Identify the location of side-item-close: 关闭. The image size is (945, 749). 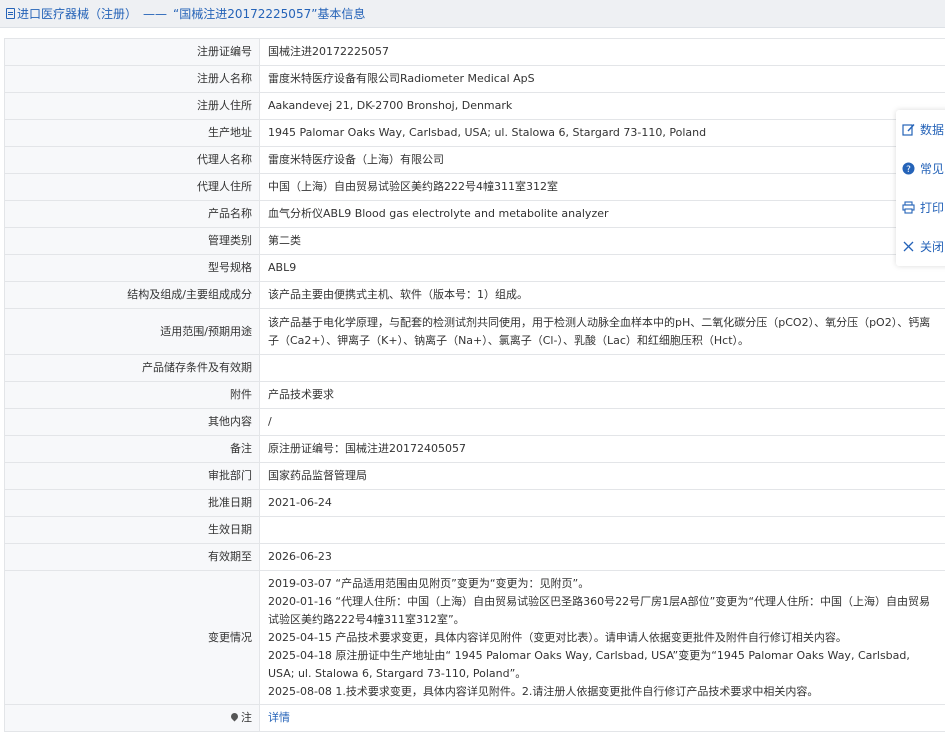
(920, 246).